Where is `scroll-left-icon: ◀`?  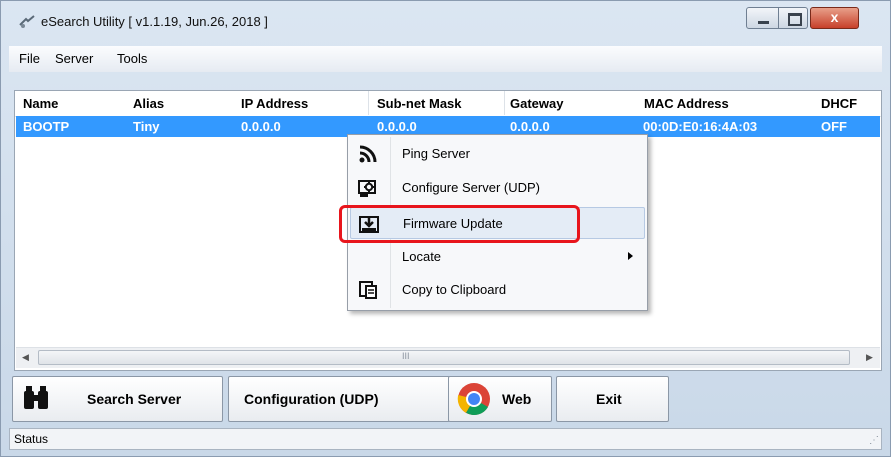
scroll-left-icon: ◀ is located at coordinates (25, 357).